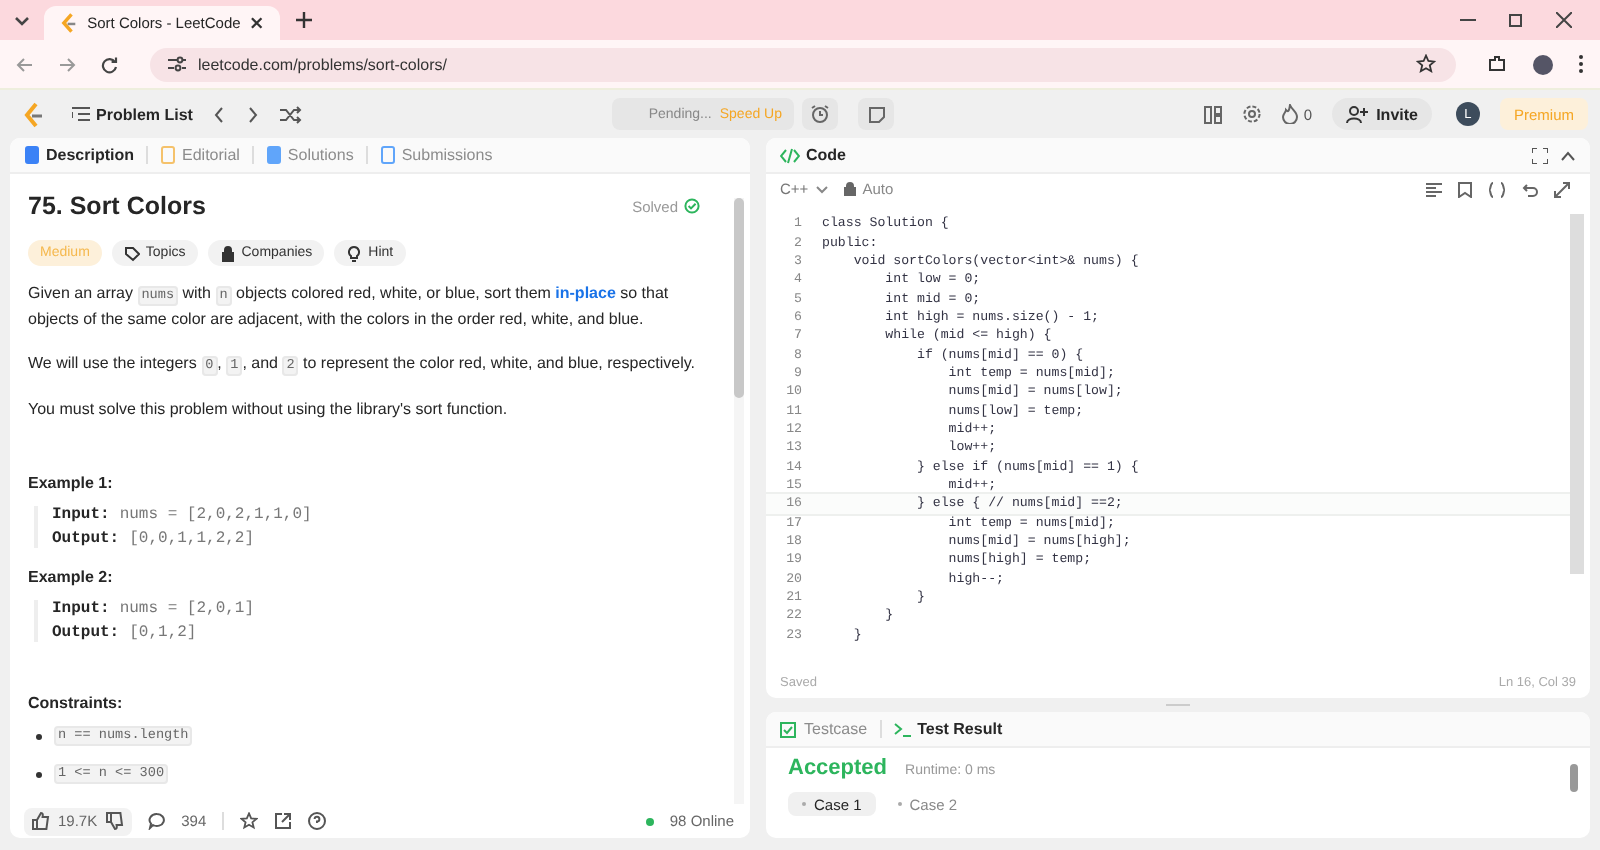 Image resolution: width=1600 pixels, height=850 pixels. What do you see at coordinates (649, 821) in the screenshot?
I see `online-dot-icon` at bounding box center [649, 821].